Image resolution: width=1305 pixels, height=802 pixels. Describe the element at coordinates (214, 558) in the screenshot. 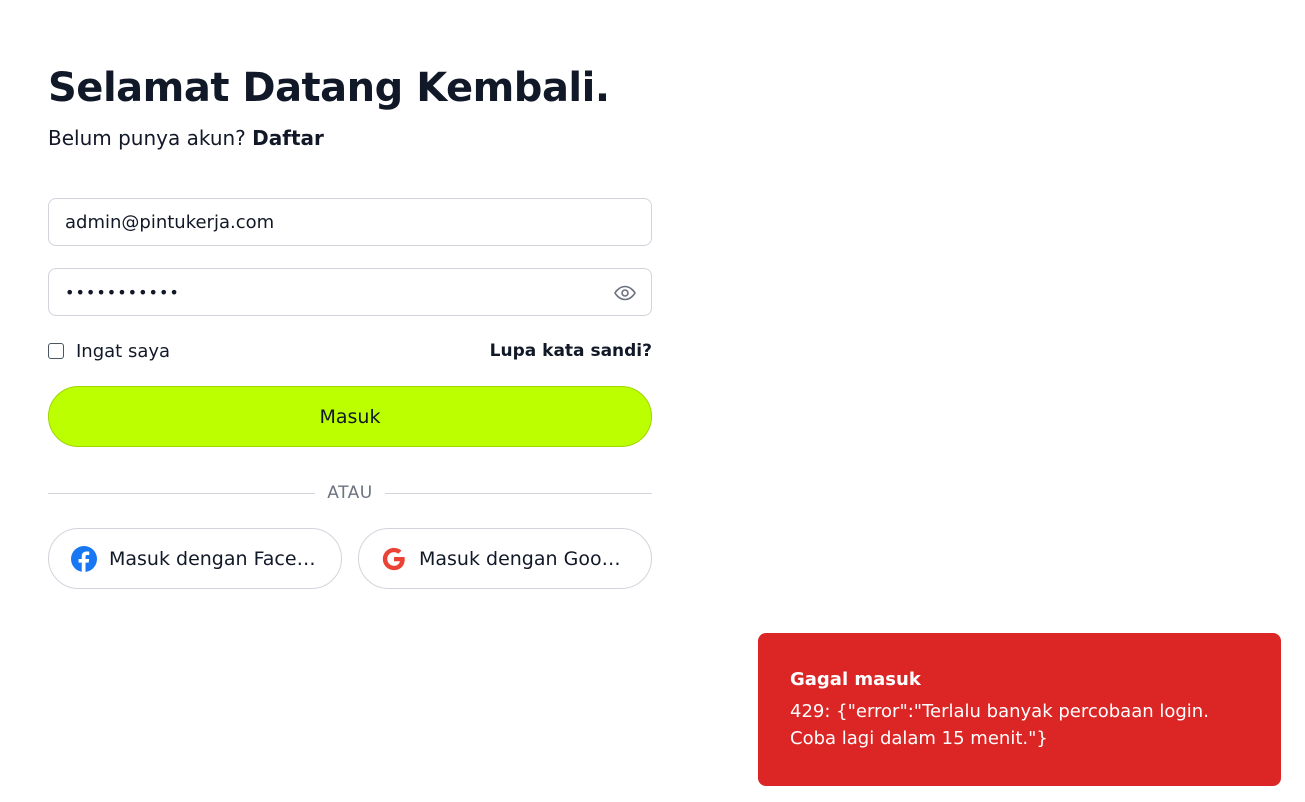

I see `facebook-login-label: Masuk dengan Facebook` at that location.